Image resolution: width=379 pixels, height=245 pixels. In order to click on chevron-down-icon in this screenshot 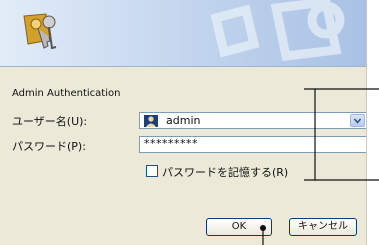, I will do `click(357, 121)`.